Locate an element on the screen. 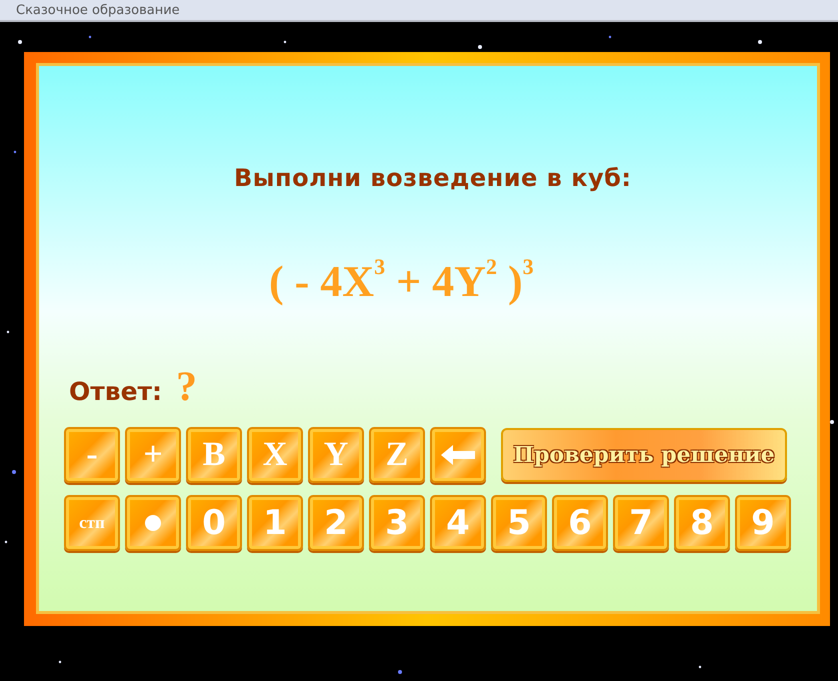  left-arrow-icon is located at coordinates (458, 455).